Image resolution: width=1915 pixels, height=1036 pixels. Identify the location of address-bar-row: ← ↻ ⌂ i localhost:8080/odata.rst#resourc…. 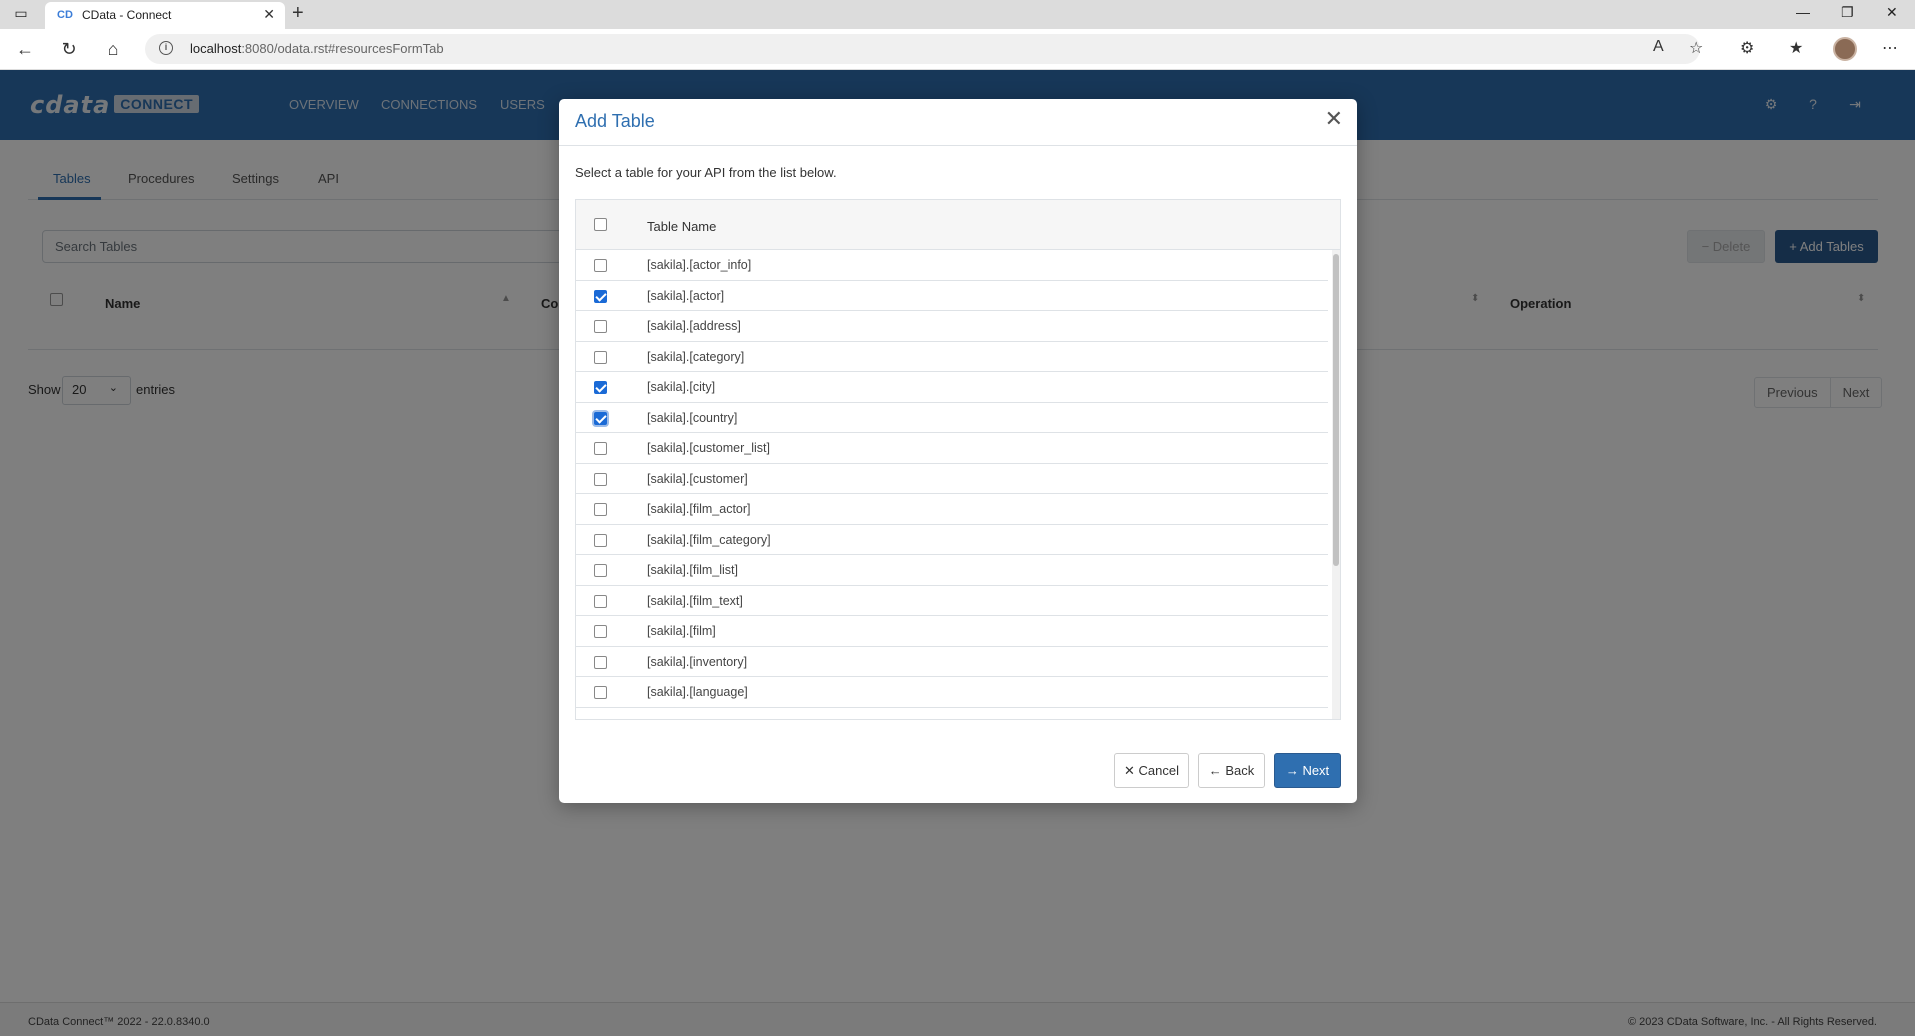
(957, 49).